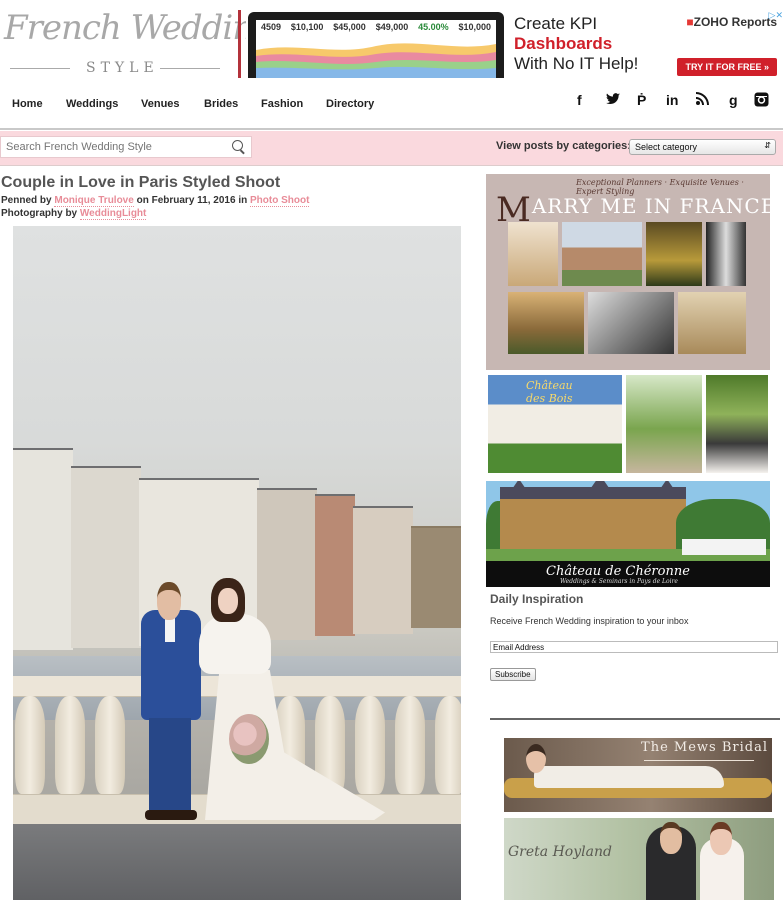 The height and width of the screenshot is (900, 783). Describe the element at coordinates (239, 44) in the screenshot. I see `header-divider` at that location.